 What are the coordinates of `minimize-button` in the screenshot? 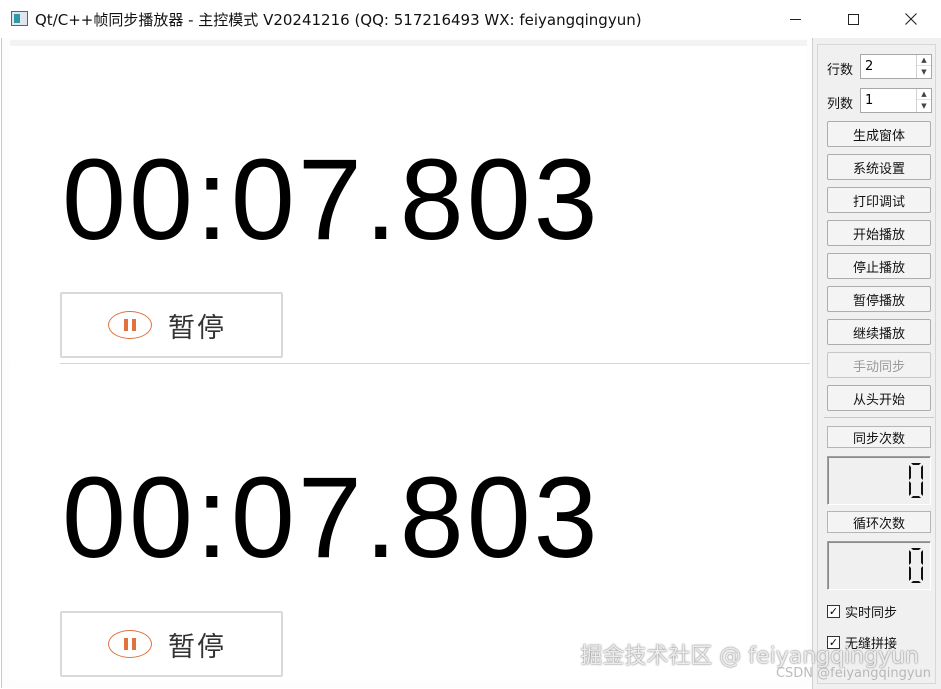 It's located at (795, 19).